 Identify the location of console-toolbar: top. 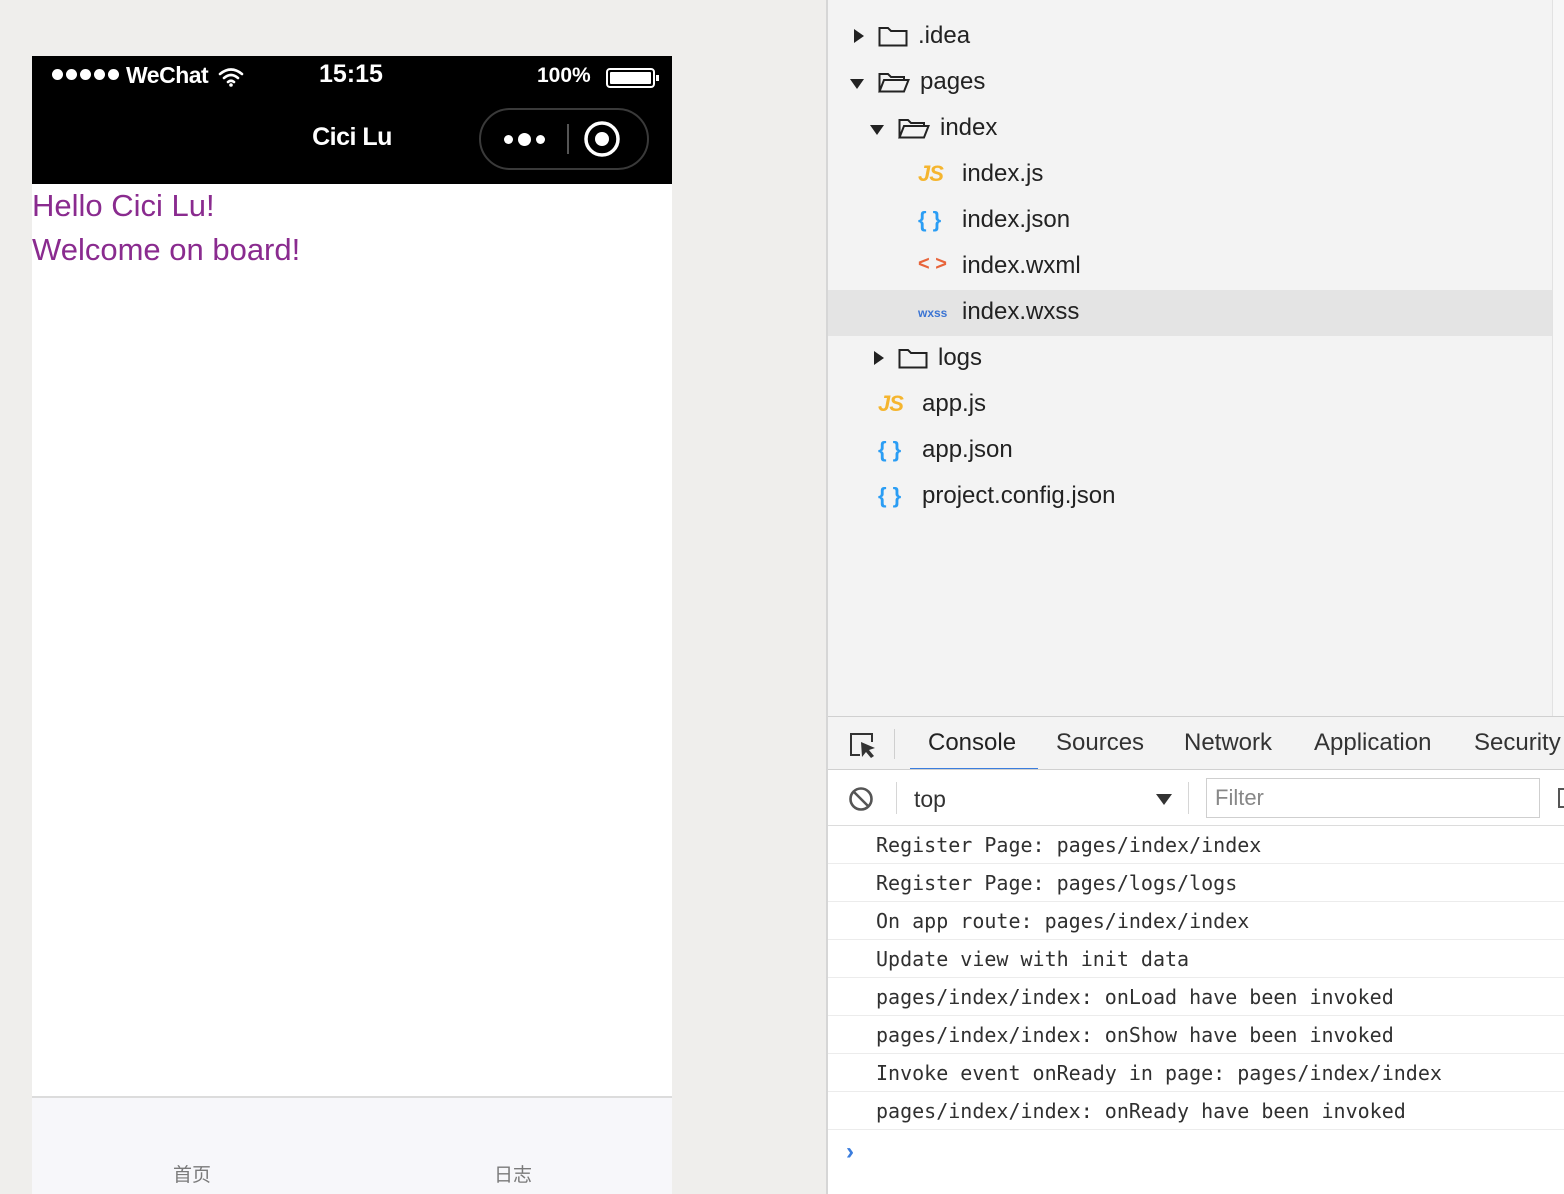
(1196, 798).